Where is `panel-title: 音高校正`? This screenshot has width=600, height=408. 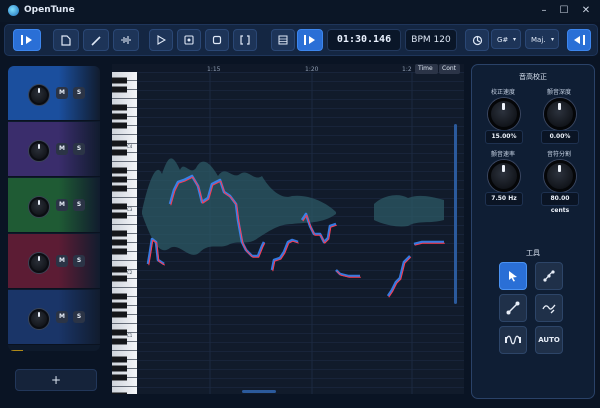
panel-title: 音高校正 is located at coordinates (533, 77).